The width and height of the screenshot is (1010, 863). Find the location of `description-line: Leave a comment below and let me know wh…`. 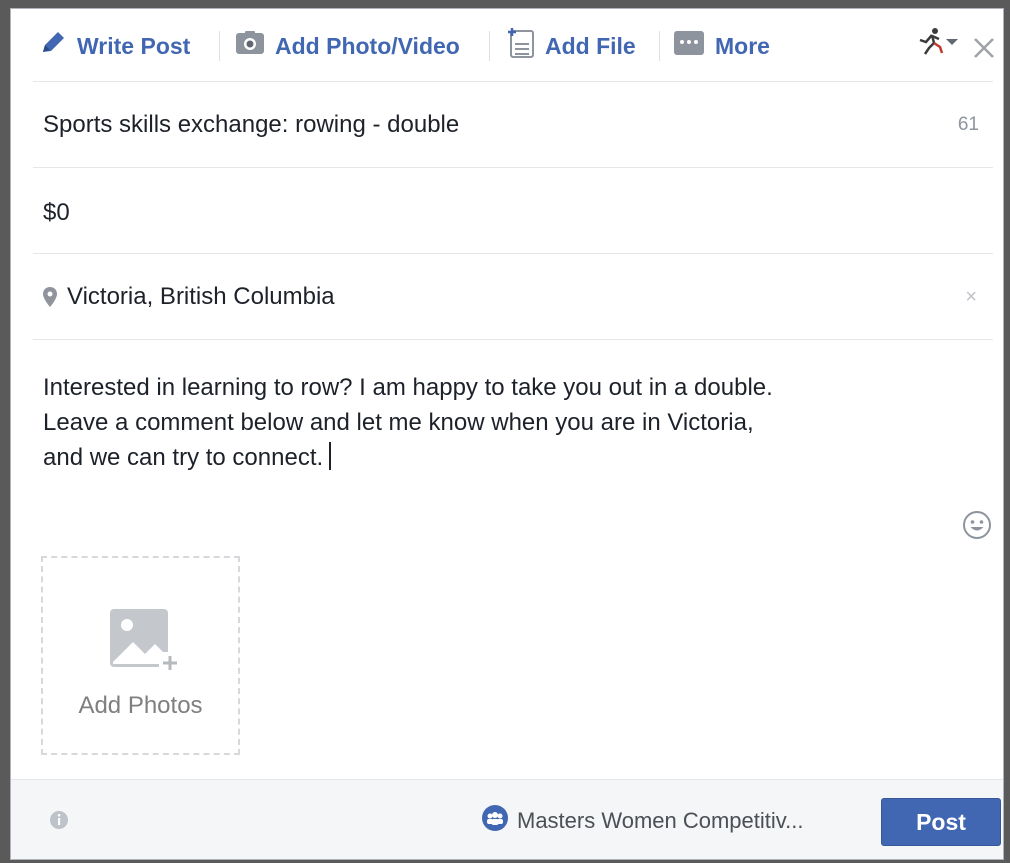

description-line: Leave a comment below and let me know wh… is located at coordinates (398, 422).